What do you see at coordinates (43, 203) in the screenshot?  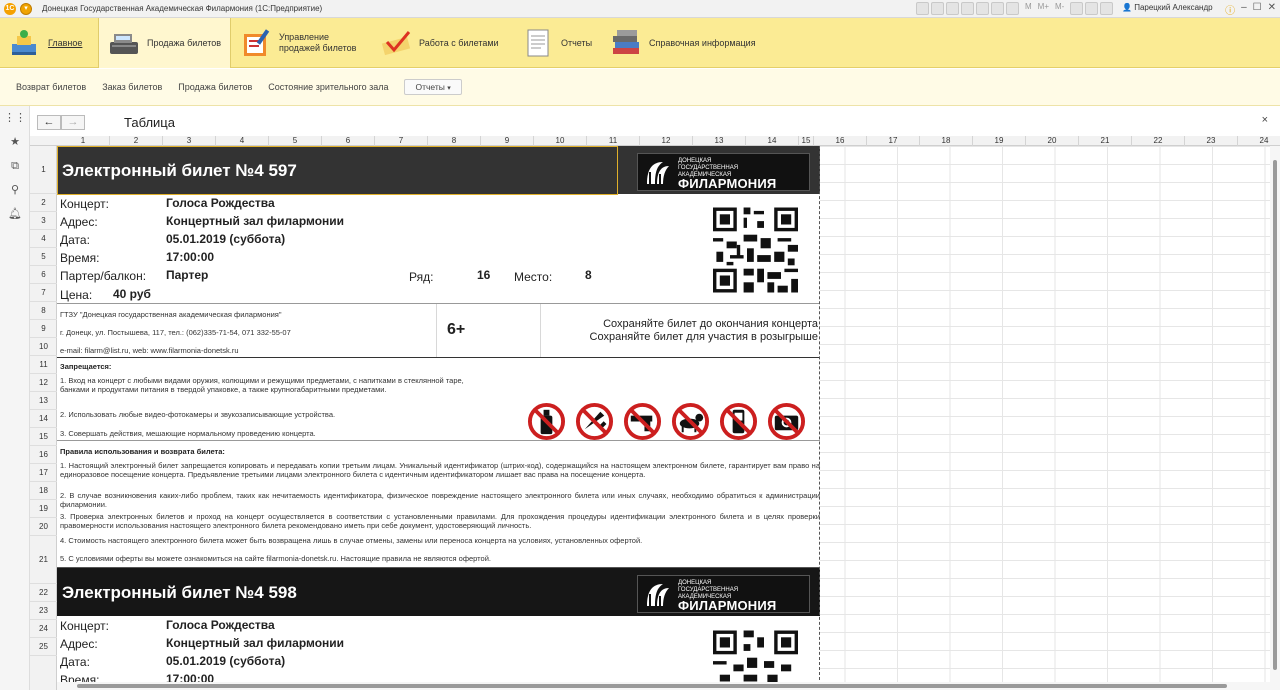 I see `row-header: 2` at bounding box center [43, 203].